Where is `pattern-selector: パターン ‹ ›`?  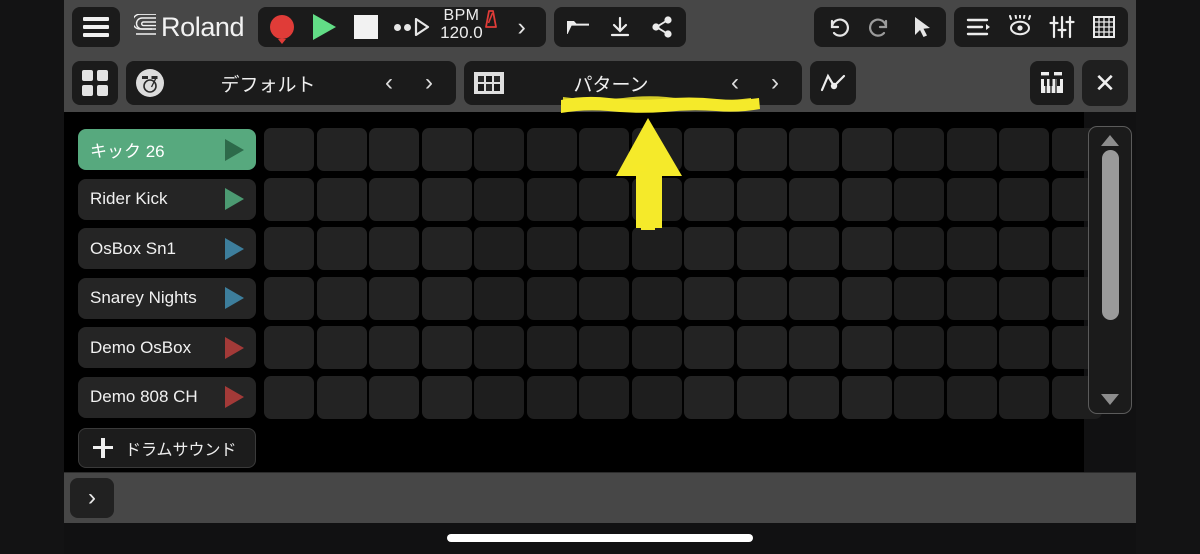 pattern-selector: パターン ‹ › is located at coordinates (633, 83).